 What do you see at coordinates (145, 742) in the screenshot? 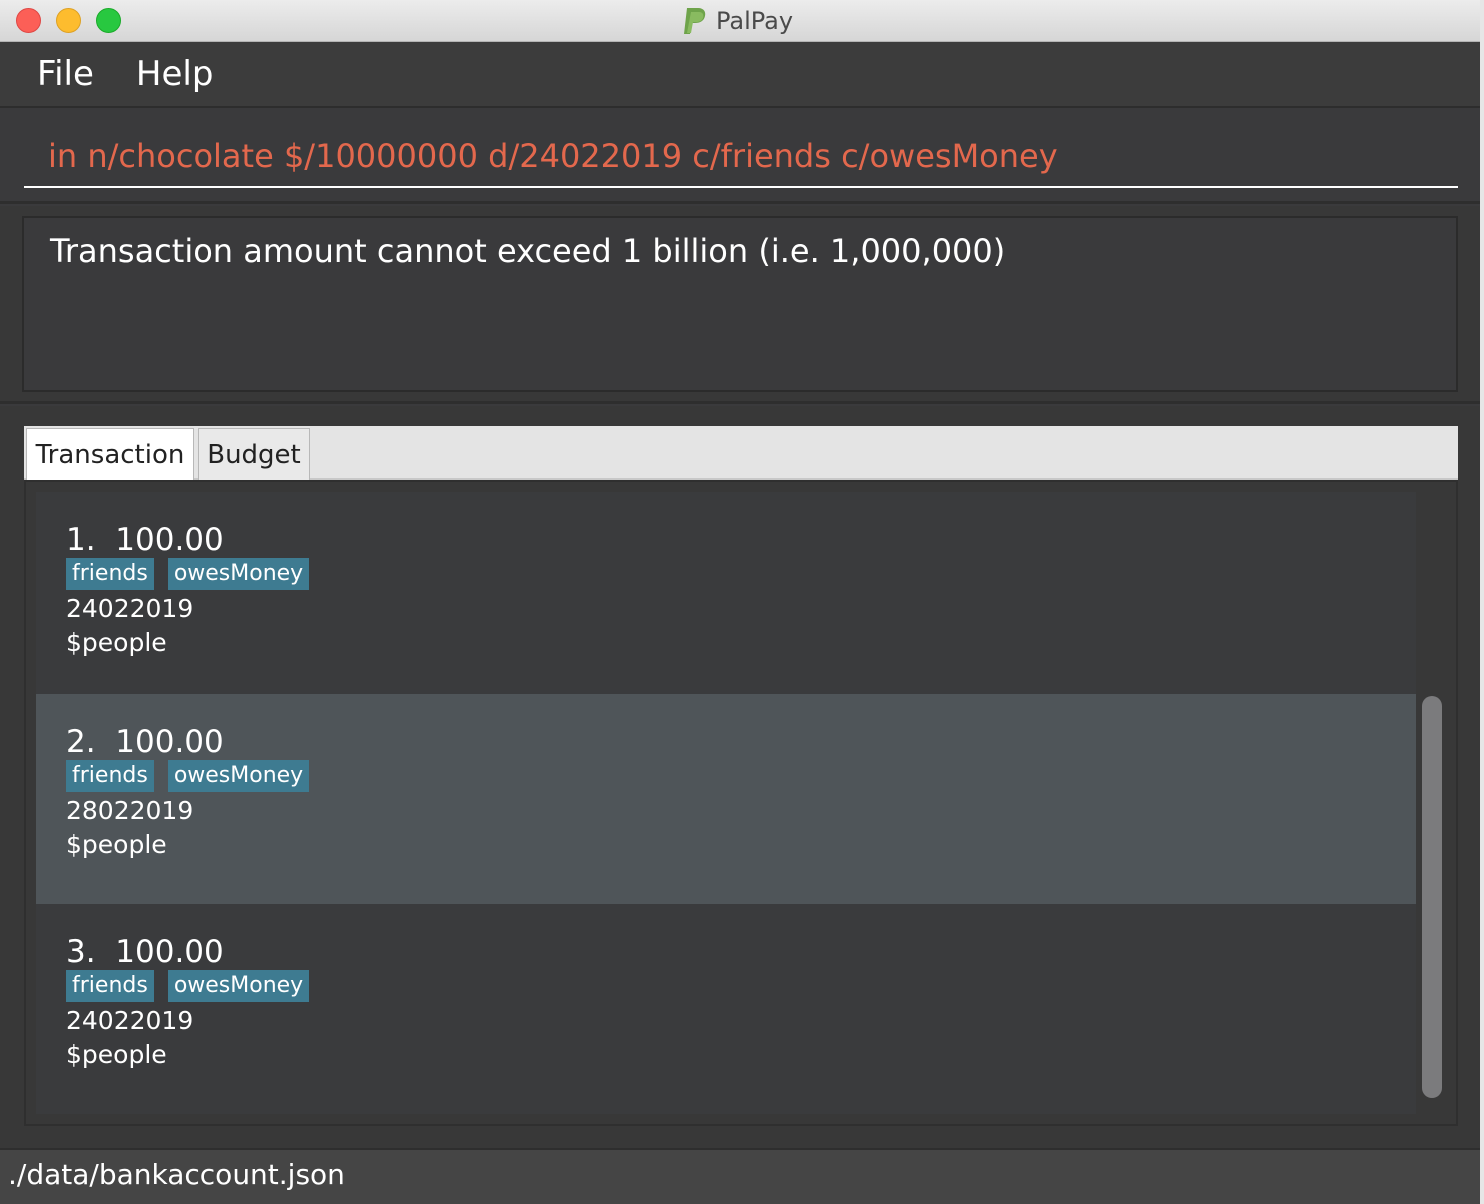
I see `transaction-title: 2. 100.00` at bounding box center [145, 742].